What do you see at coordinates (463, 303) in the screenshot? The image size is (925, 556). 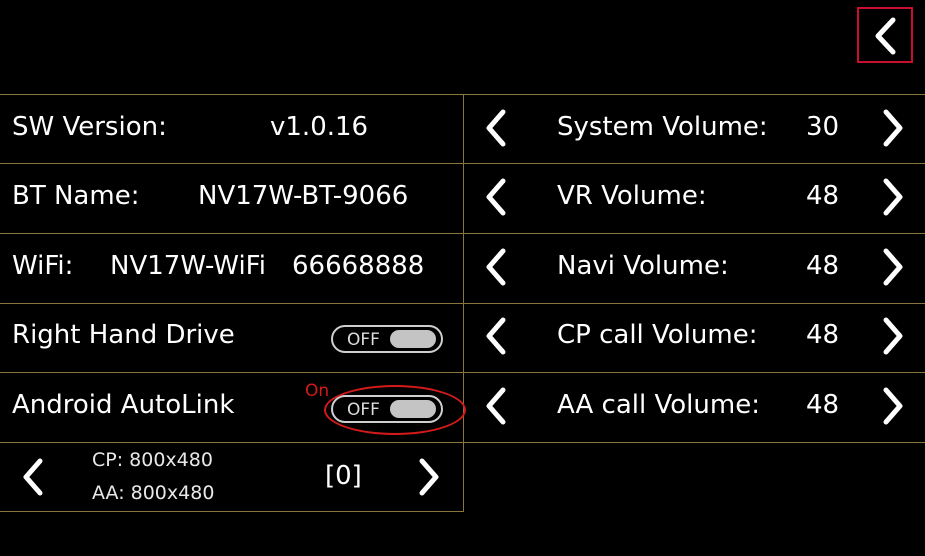 I see `column-divider` at bounding box center [463, 303].